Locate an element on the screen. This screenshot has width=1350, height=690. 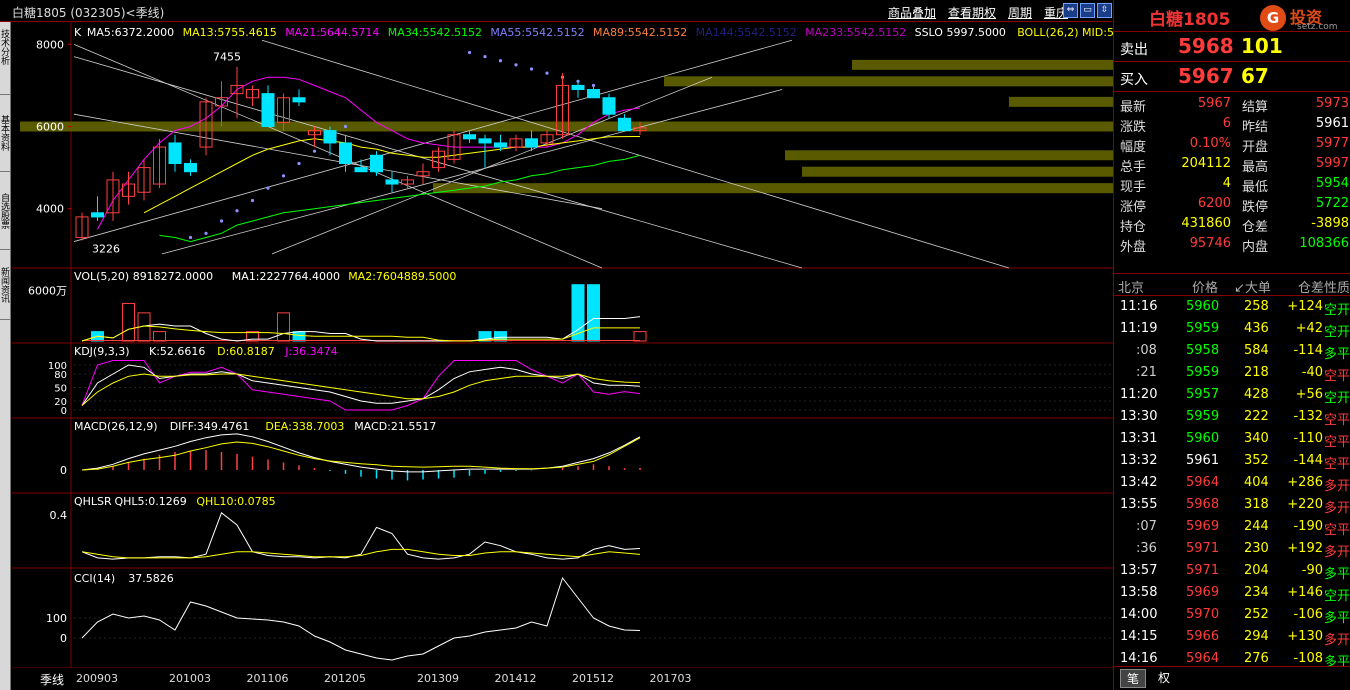
price-tick-label: 4000 is located at coordinates (50, 209).